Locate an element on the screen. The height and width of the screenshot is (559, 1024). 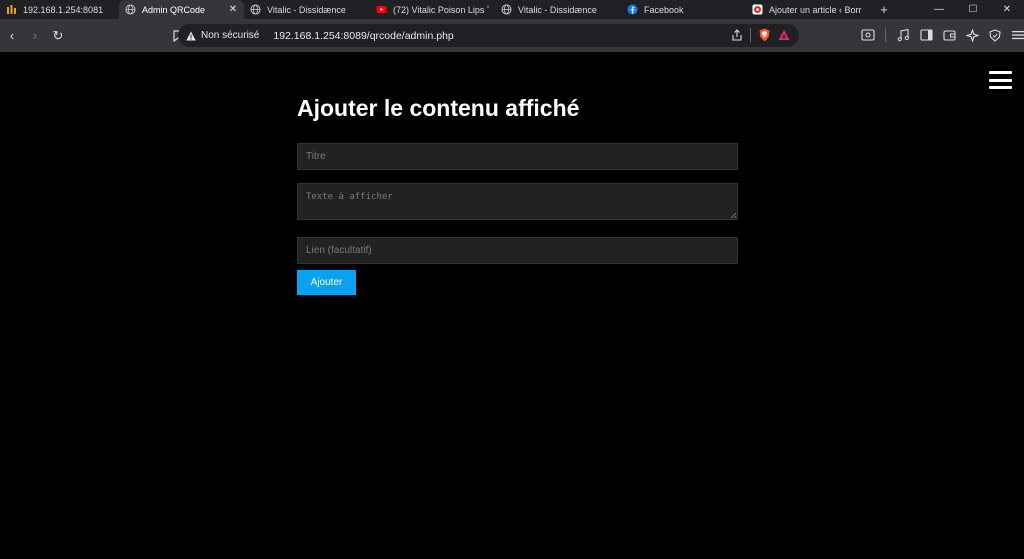
address-bar-actions is located at coordinates (760, 35).